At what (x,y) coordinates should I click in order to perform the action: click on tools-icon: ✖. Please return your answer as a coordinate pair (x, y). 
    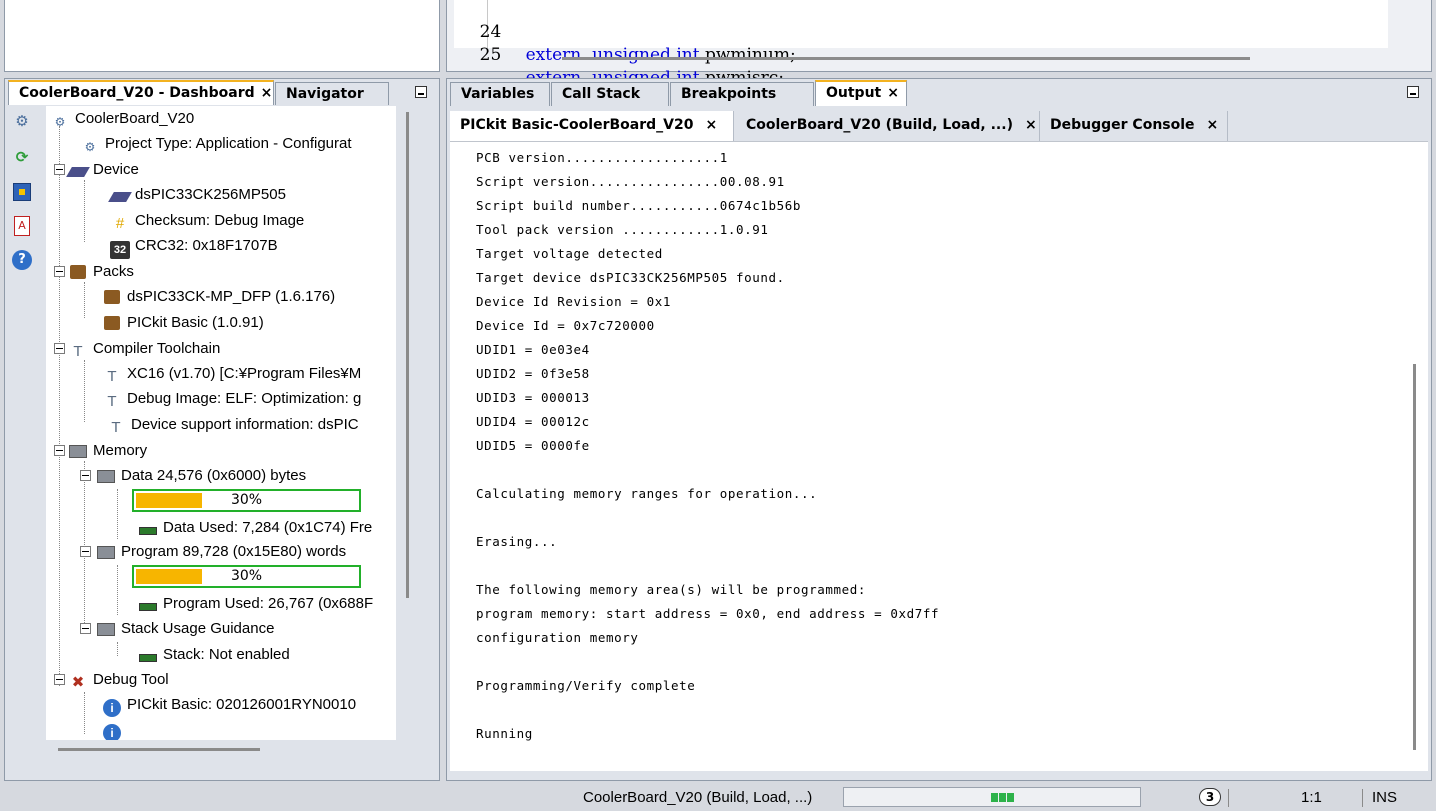
    Looking at the image, I should click on (78, 682).